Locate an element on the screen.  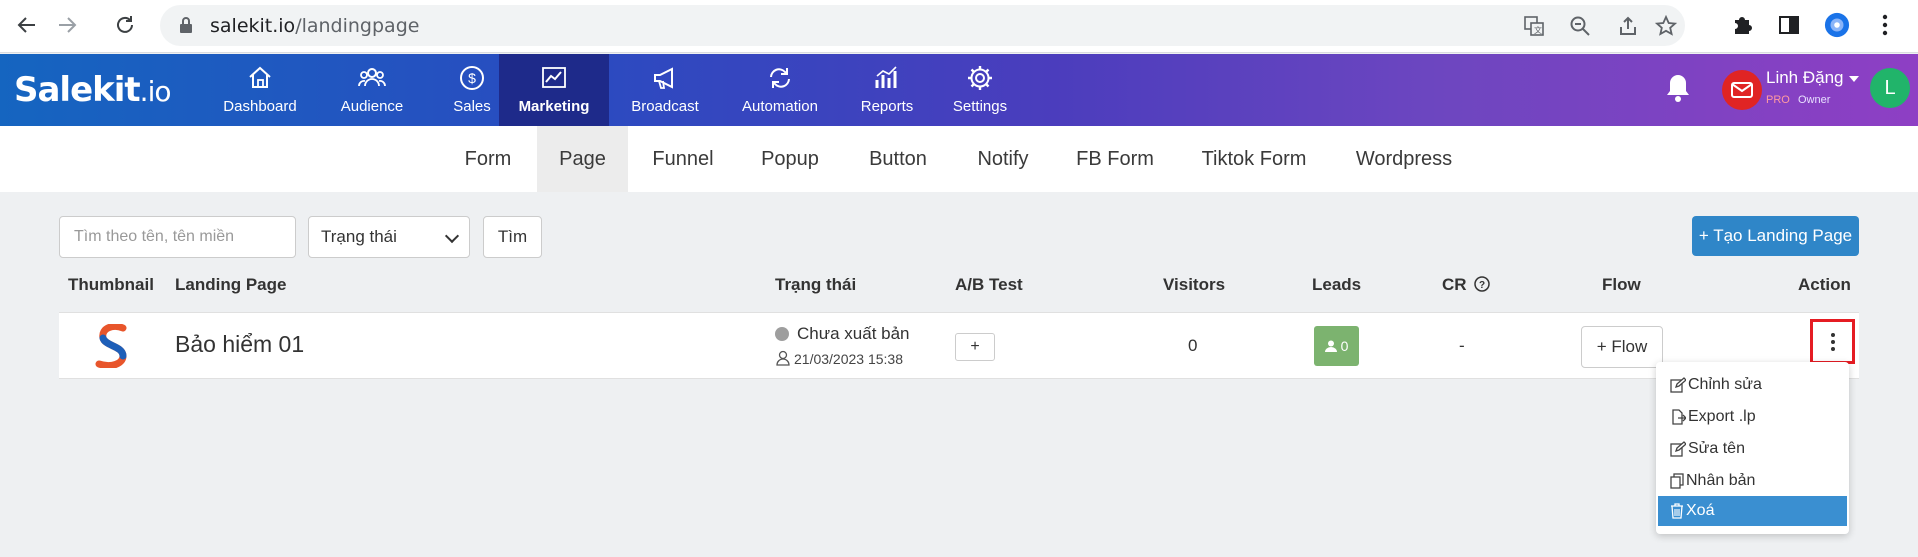
repeat-icon is located at coordinates (780, 78).